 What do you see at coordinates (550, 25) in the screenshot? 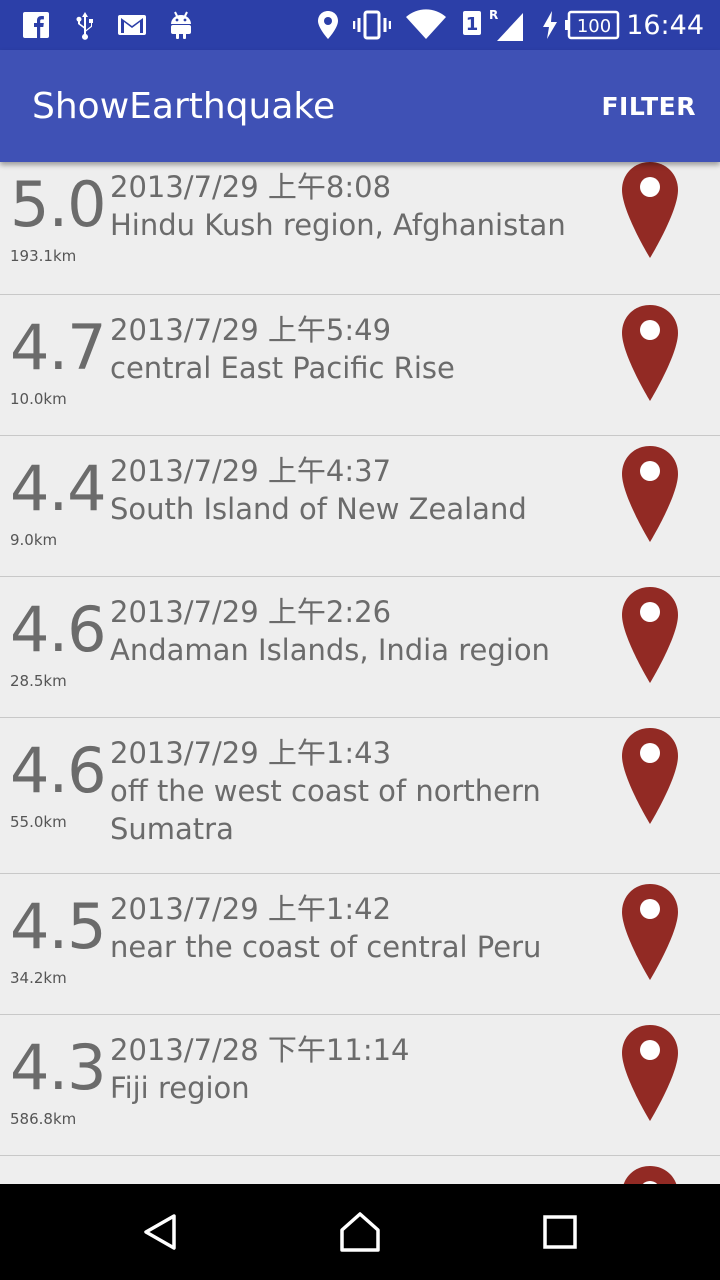
I see `charging-icon` at bounding box center [550, 25].